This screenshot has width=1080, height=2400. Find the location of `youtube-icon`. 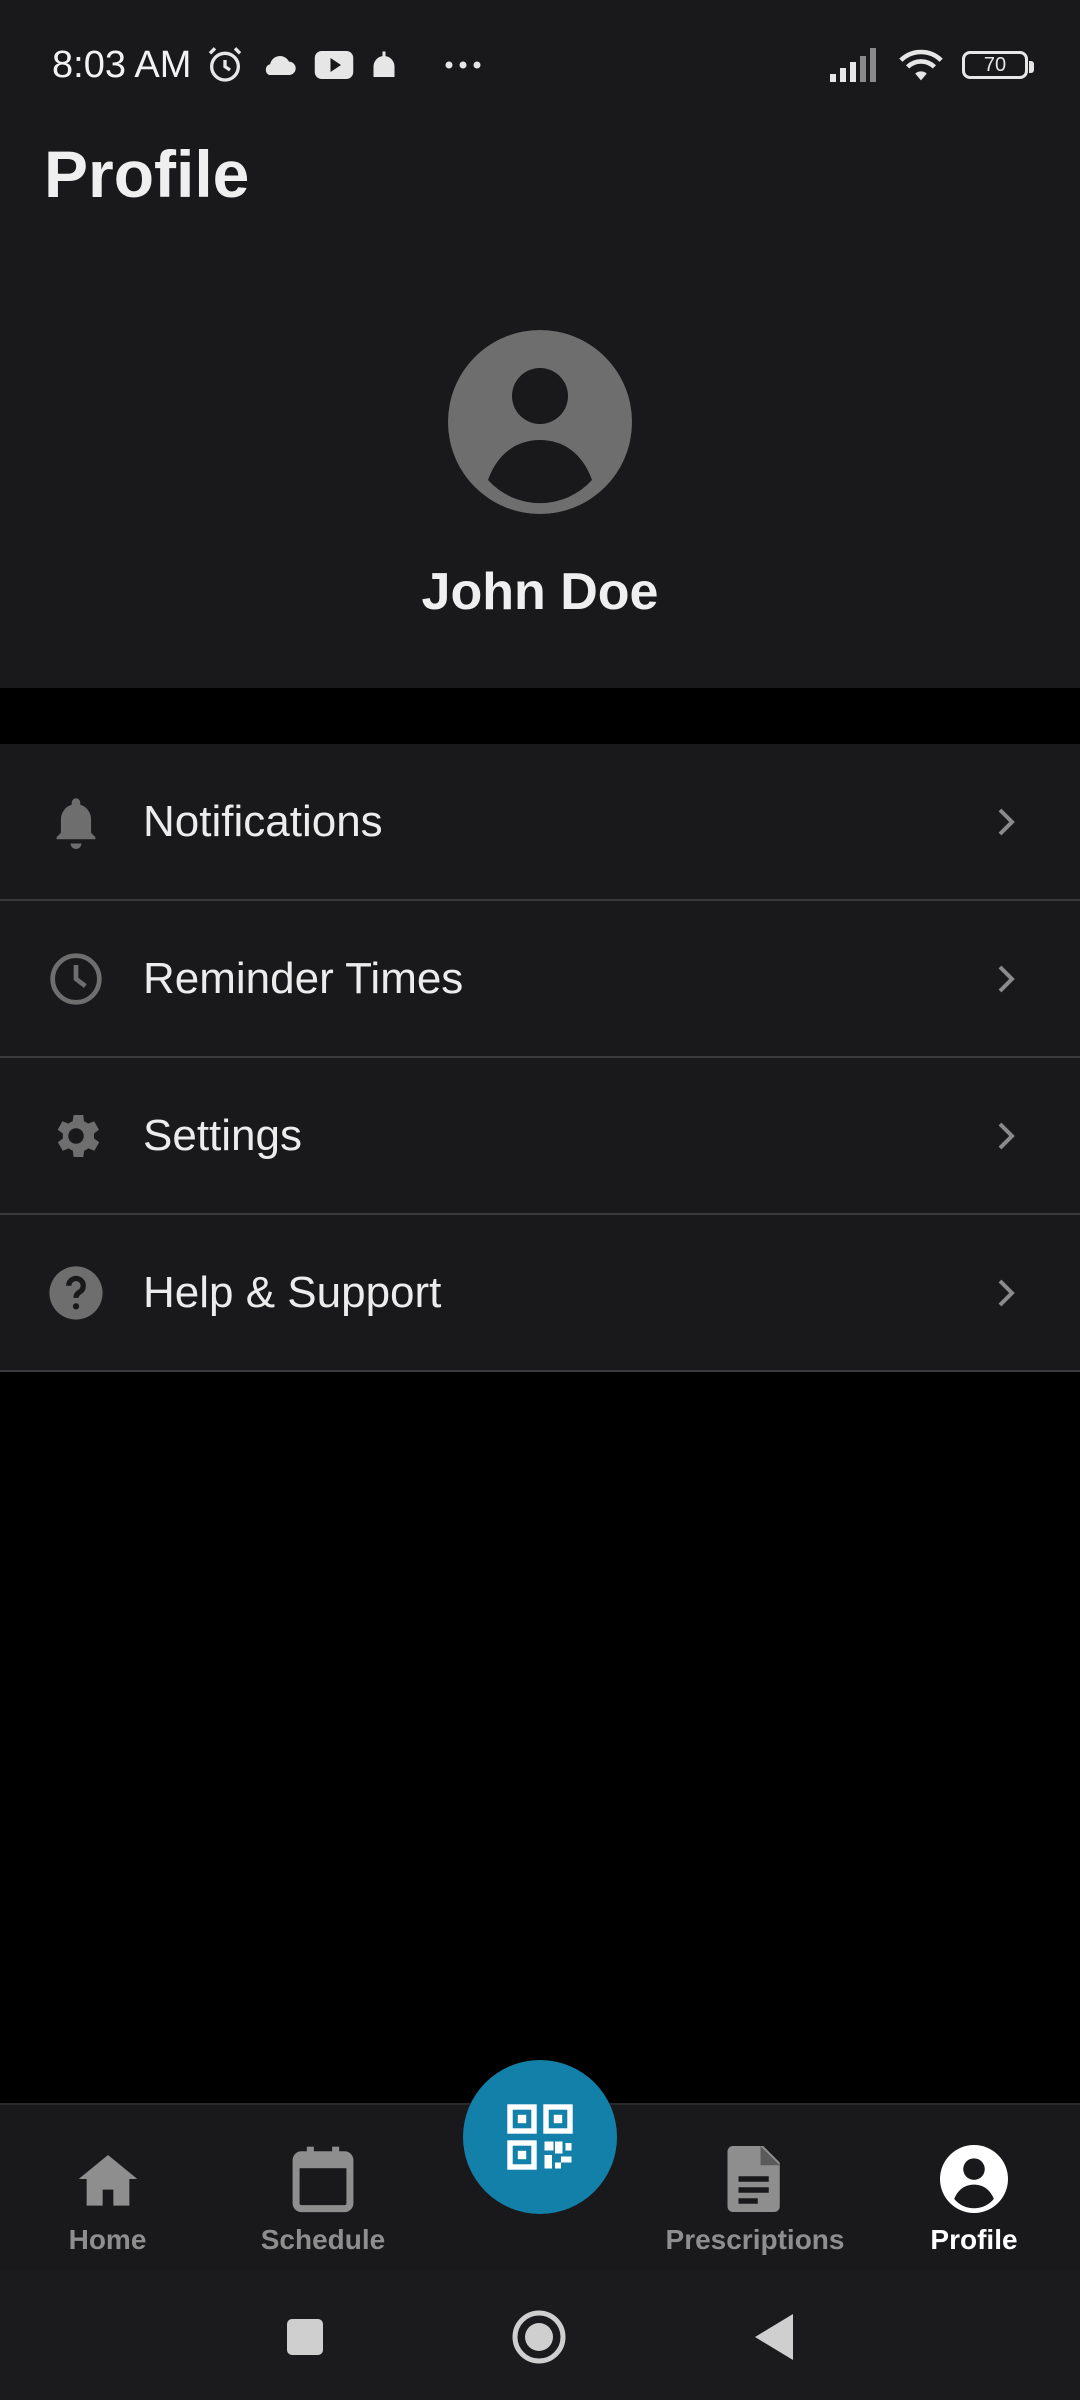

youtube-icon is located at coordinates (334, 65).